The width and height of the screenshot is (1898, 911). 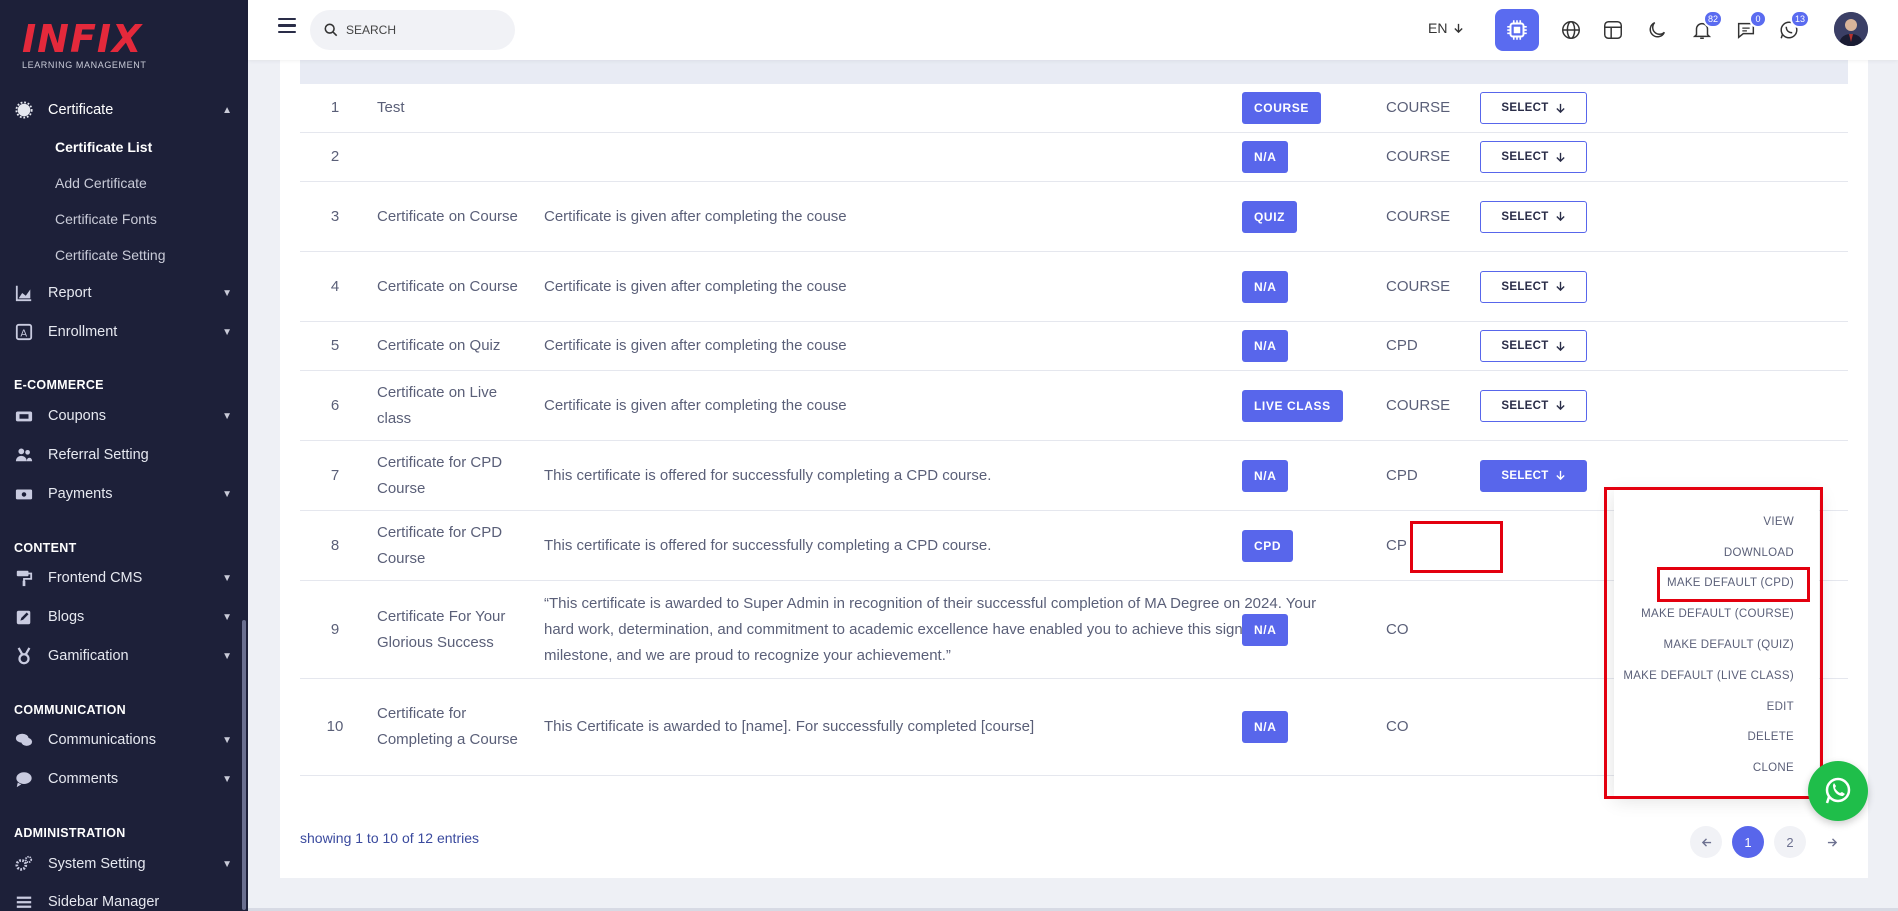 I want to click on menu-toggle-icon, so click(x=287, y=26).